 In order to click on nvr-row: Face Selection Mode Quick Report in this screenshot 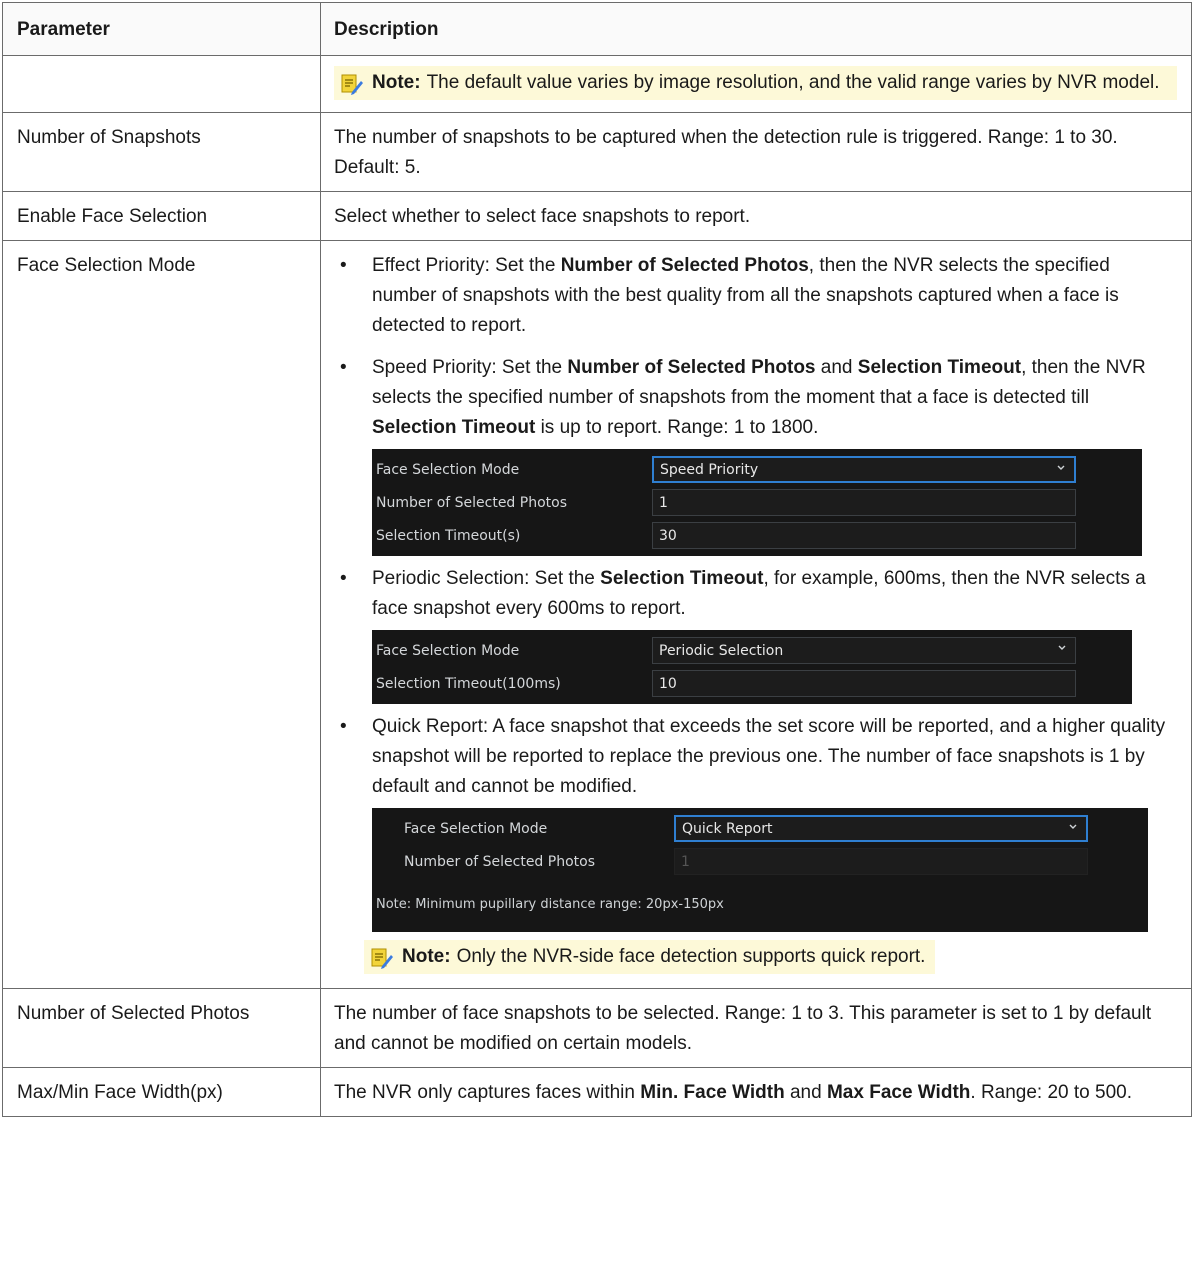, I will do `click(760, 828)`.